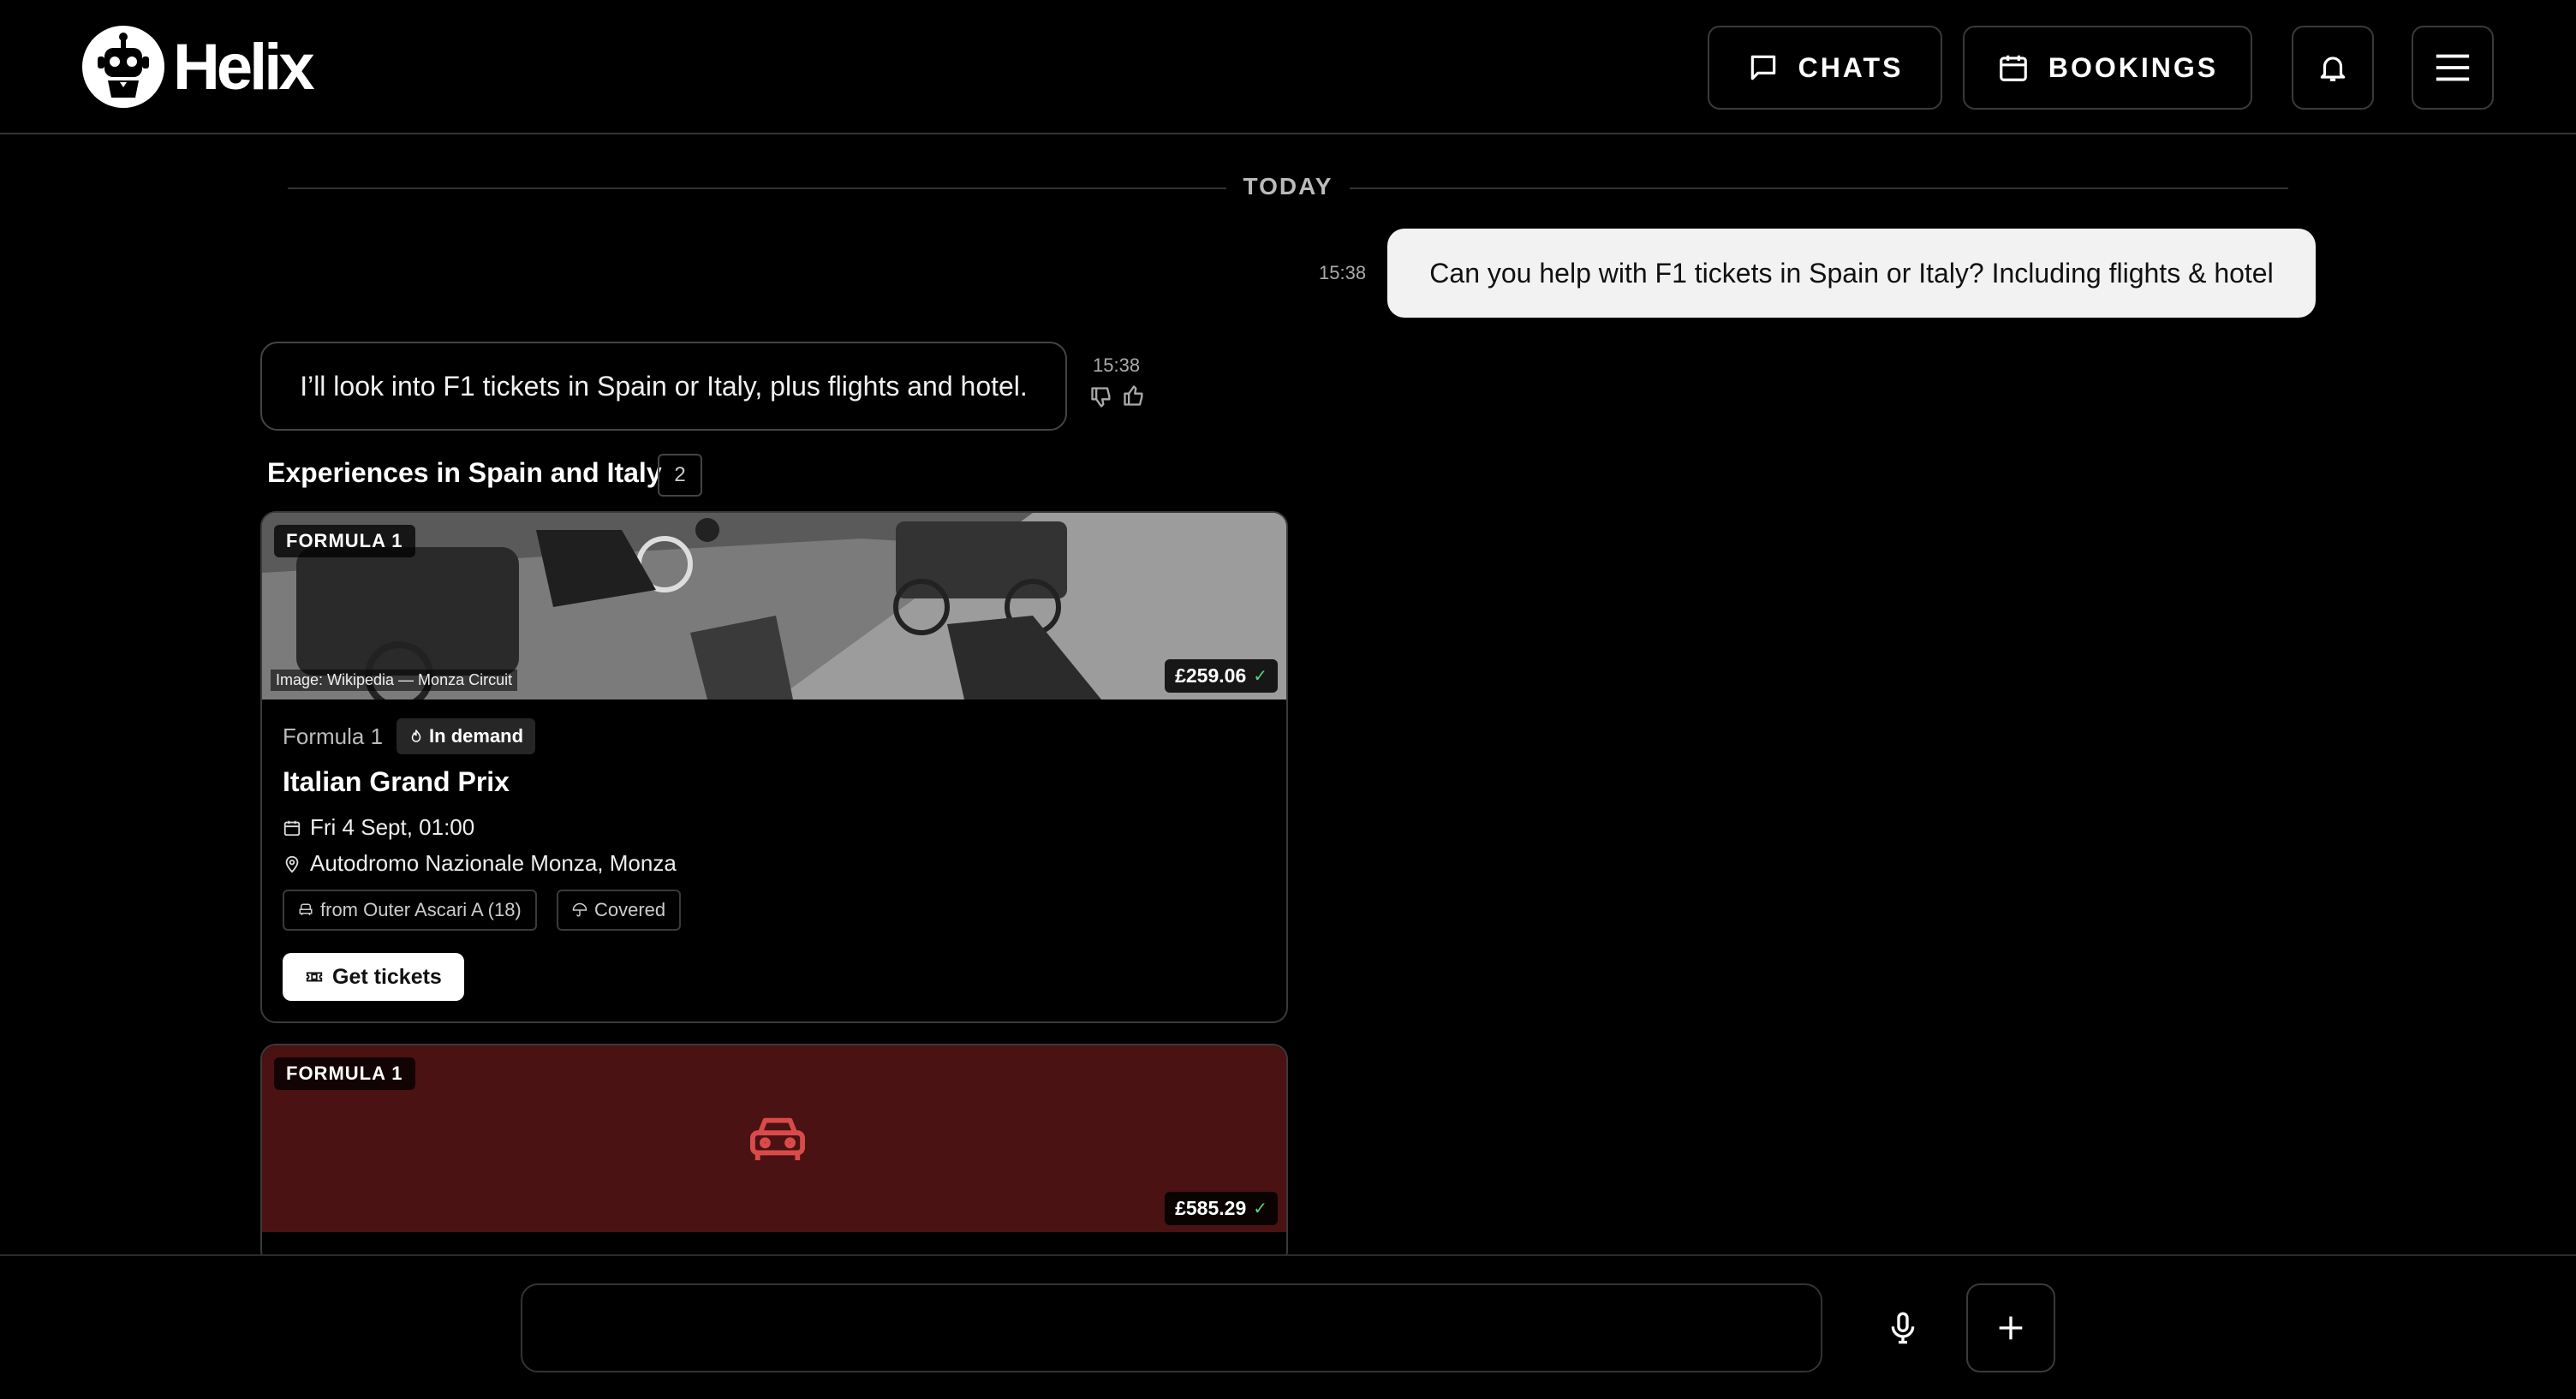 This screenshot has height=1399, width=2576. I want to click on composer-bar, so click(1288, 1326).